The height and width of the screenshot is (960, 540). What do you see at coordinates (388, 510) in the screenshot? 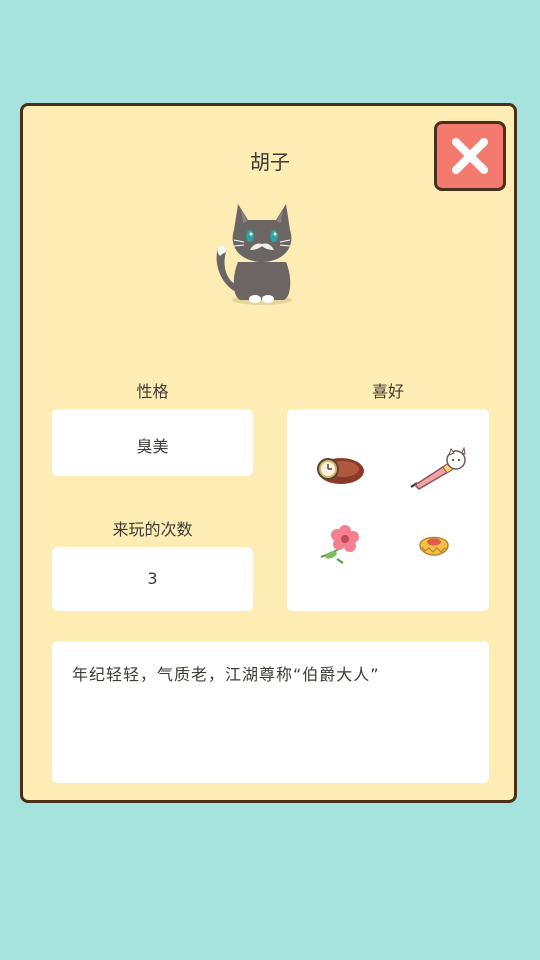
I see `favorites-box` at bounding box center [388, 510].